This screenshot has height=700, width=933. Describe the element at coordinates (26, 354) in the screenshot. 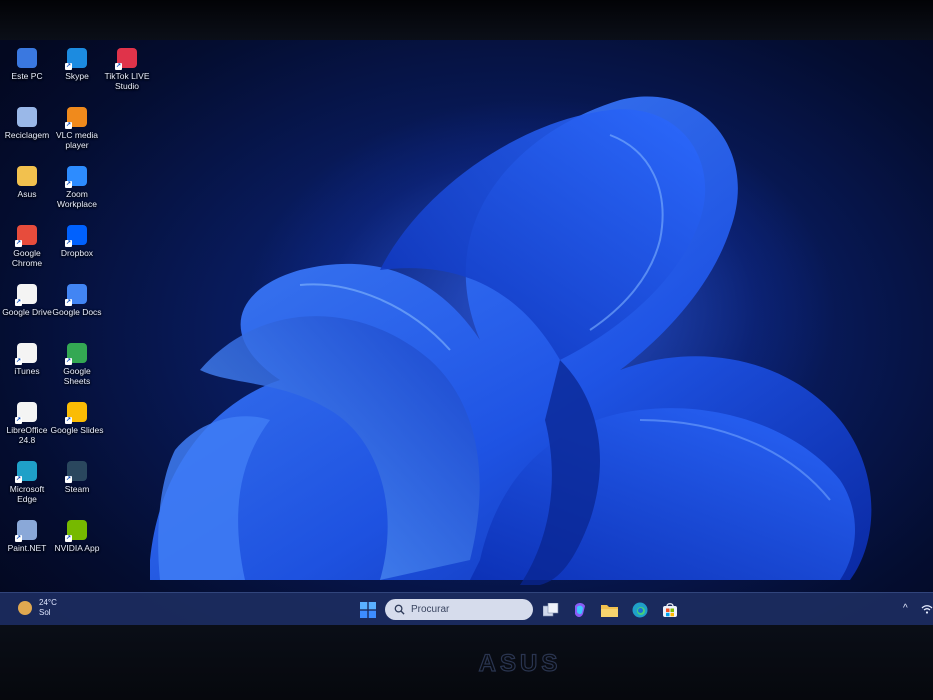

I see `itunes-icon: ↗` at that location.